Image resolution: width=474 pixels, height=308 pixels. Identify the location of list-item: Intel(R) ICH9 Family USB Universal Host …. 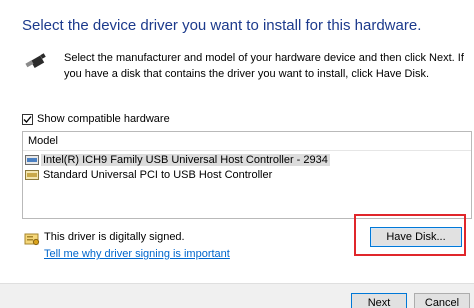
(177, 159).